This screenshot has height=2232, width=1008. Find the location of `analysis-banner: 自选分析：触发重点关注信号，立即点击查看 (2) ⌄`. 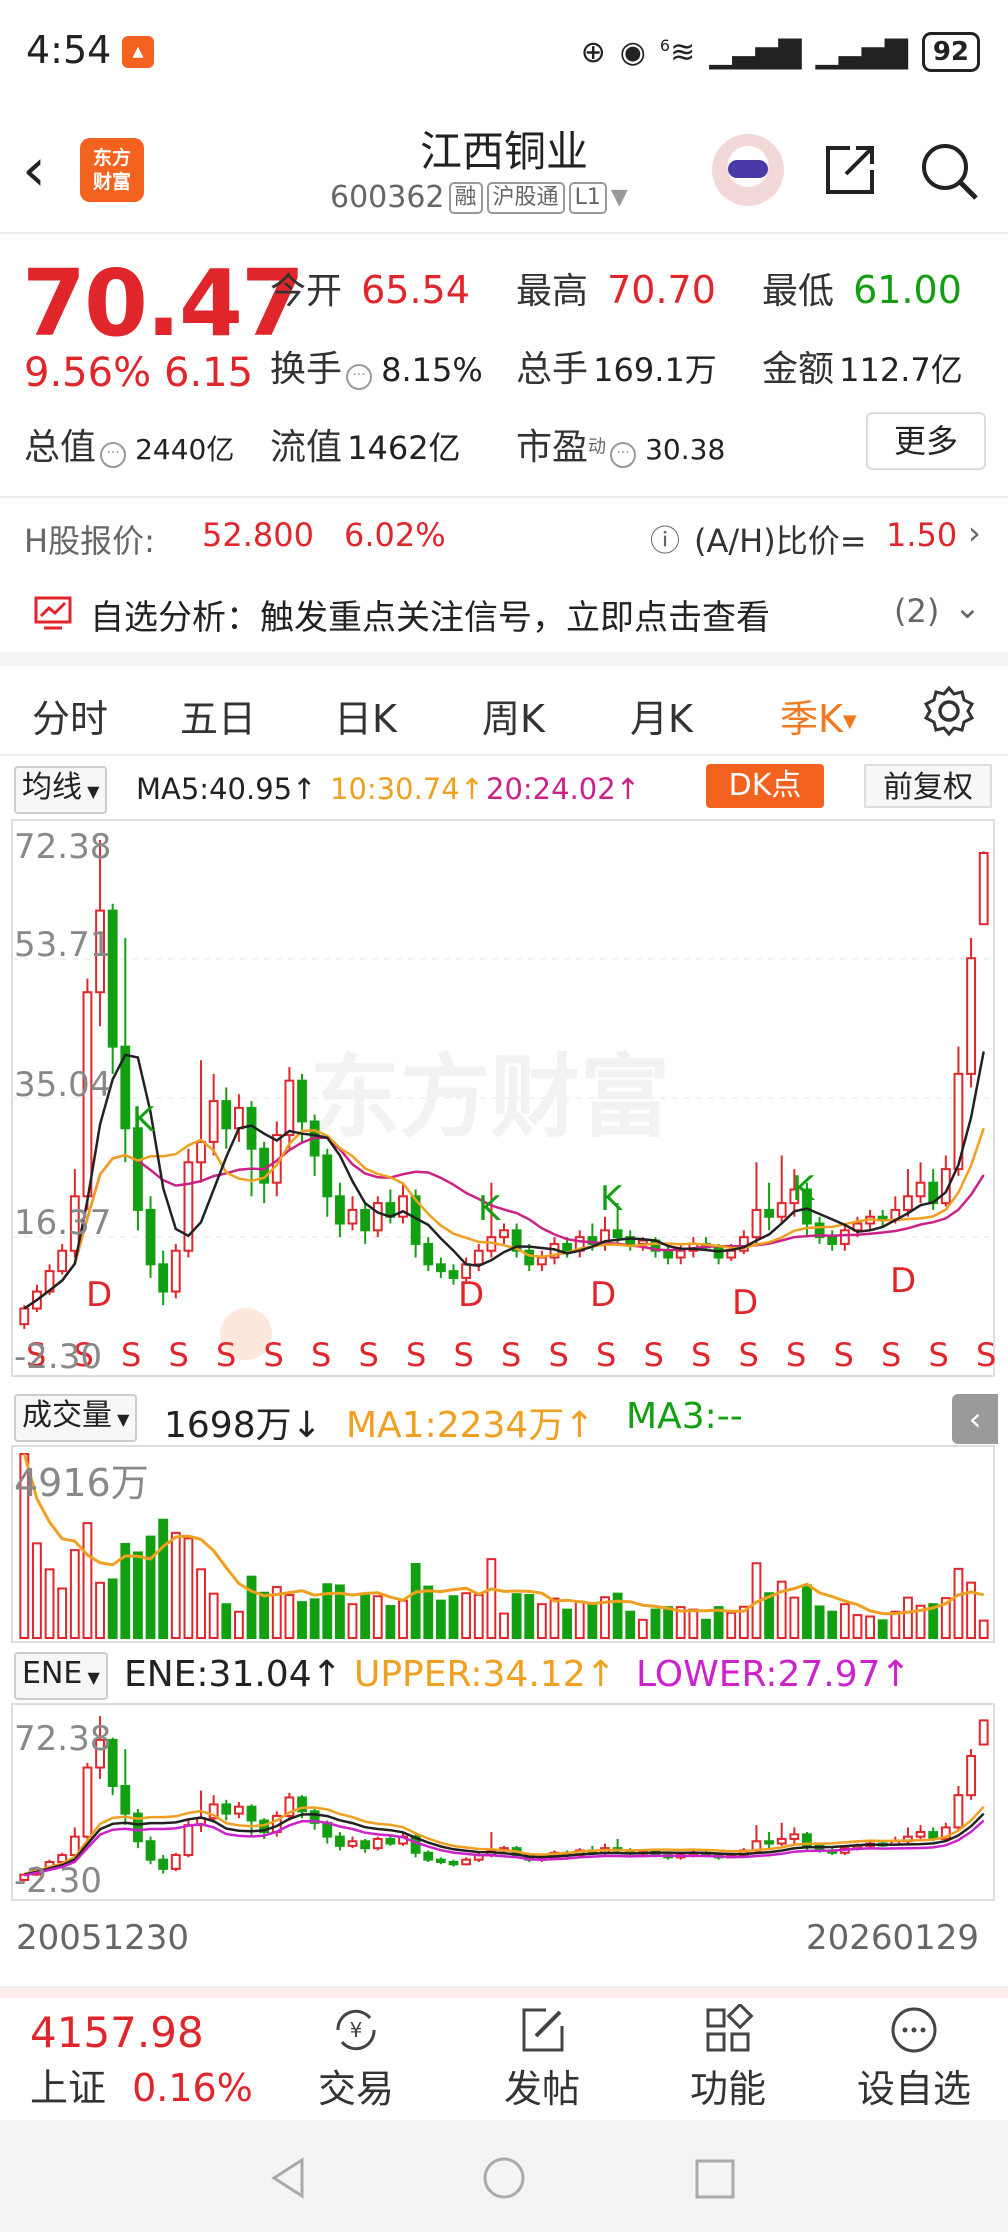

analysis-banner: 自选分析：触发重点关注信号，立即点击查看 (2) ⌄ is located at coordinates (504, 622).